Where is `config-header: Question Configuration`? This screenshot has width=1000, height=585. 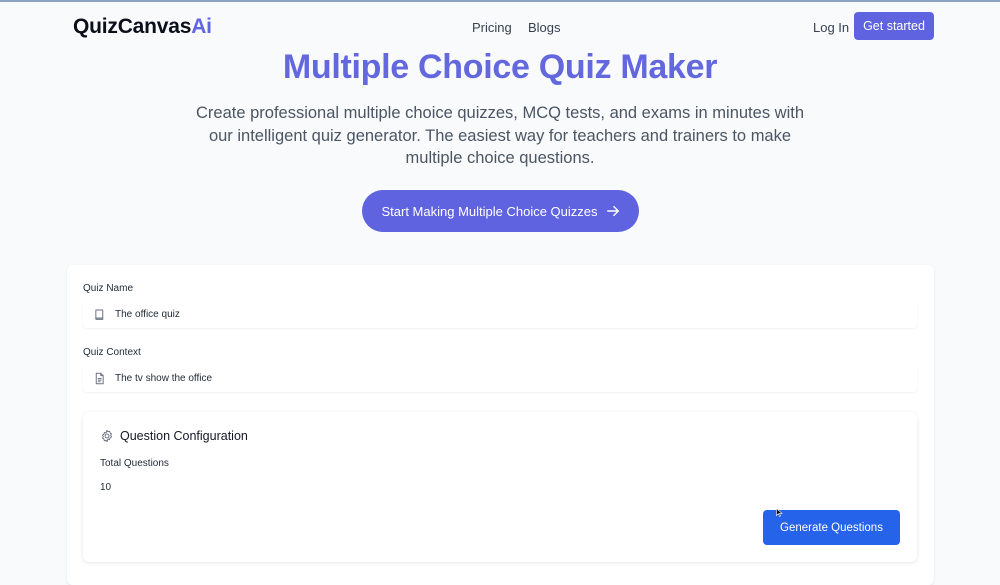 config-header: Question Configuration is located at coordinates (174, 436).